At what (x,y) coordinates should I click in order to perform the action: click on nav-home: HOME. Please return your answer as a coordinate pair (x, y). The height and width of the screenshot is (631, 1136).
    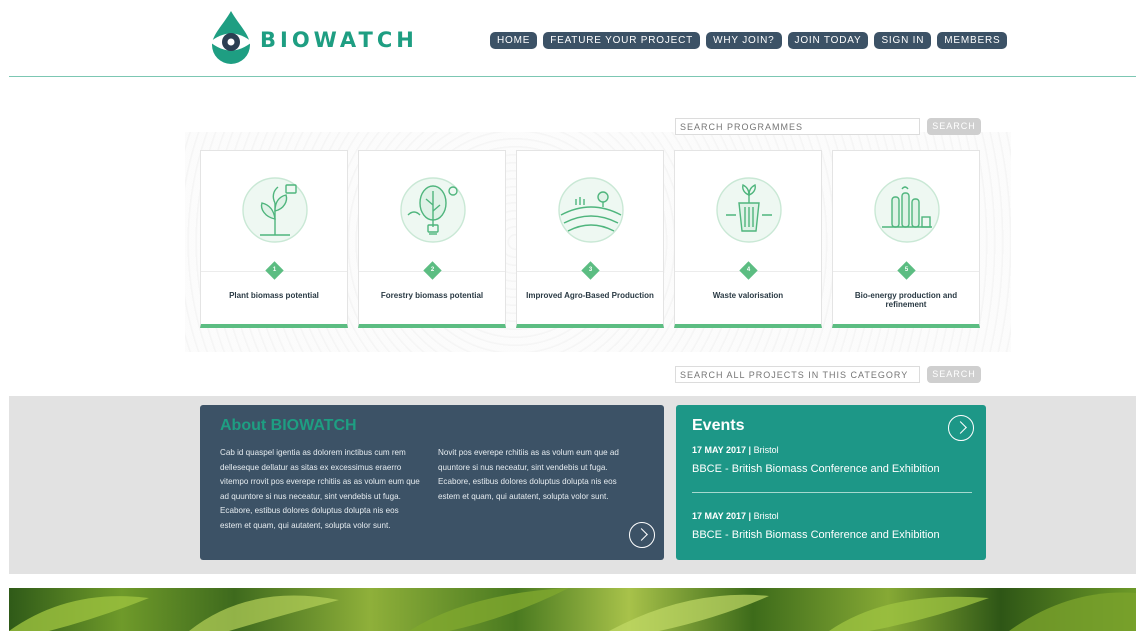
    Looking at the image, I should click on (514, 40).